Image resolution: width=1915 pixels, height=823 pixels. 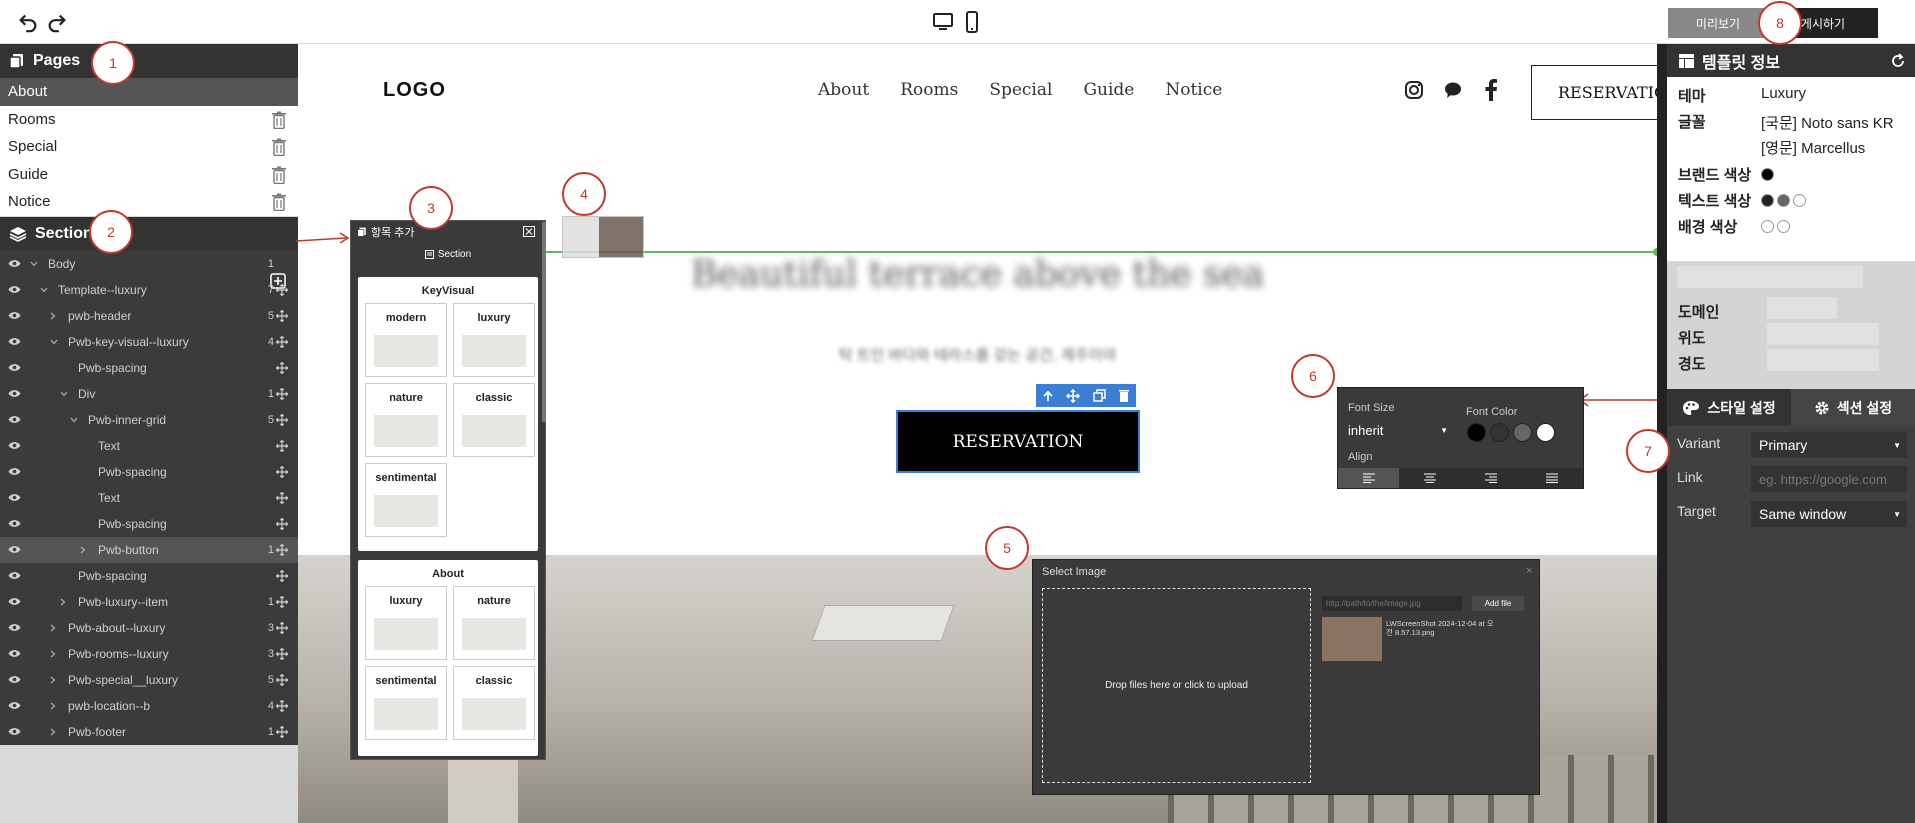 I want to click on align-left-button, so click(x=1369, y=478).